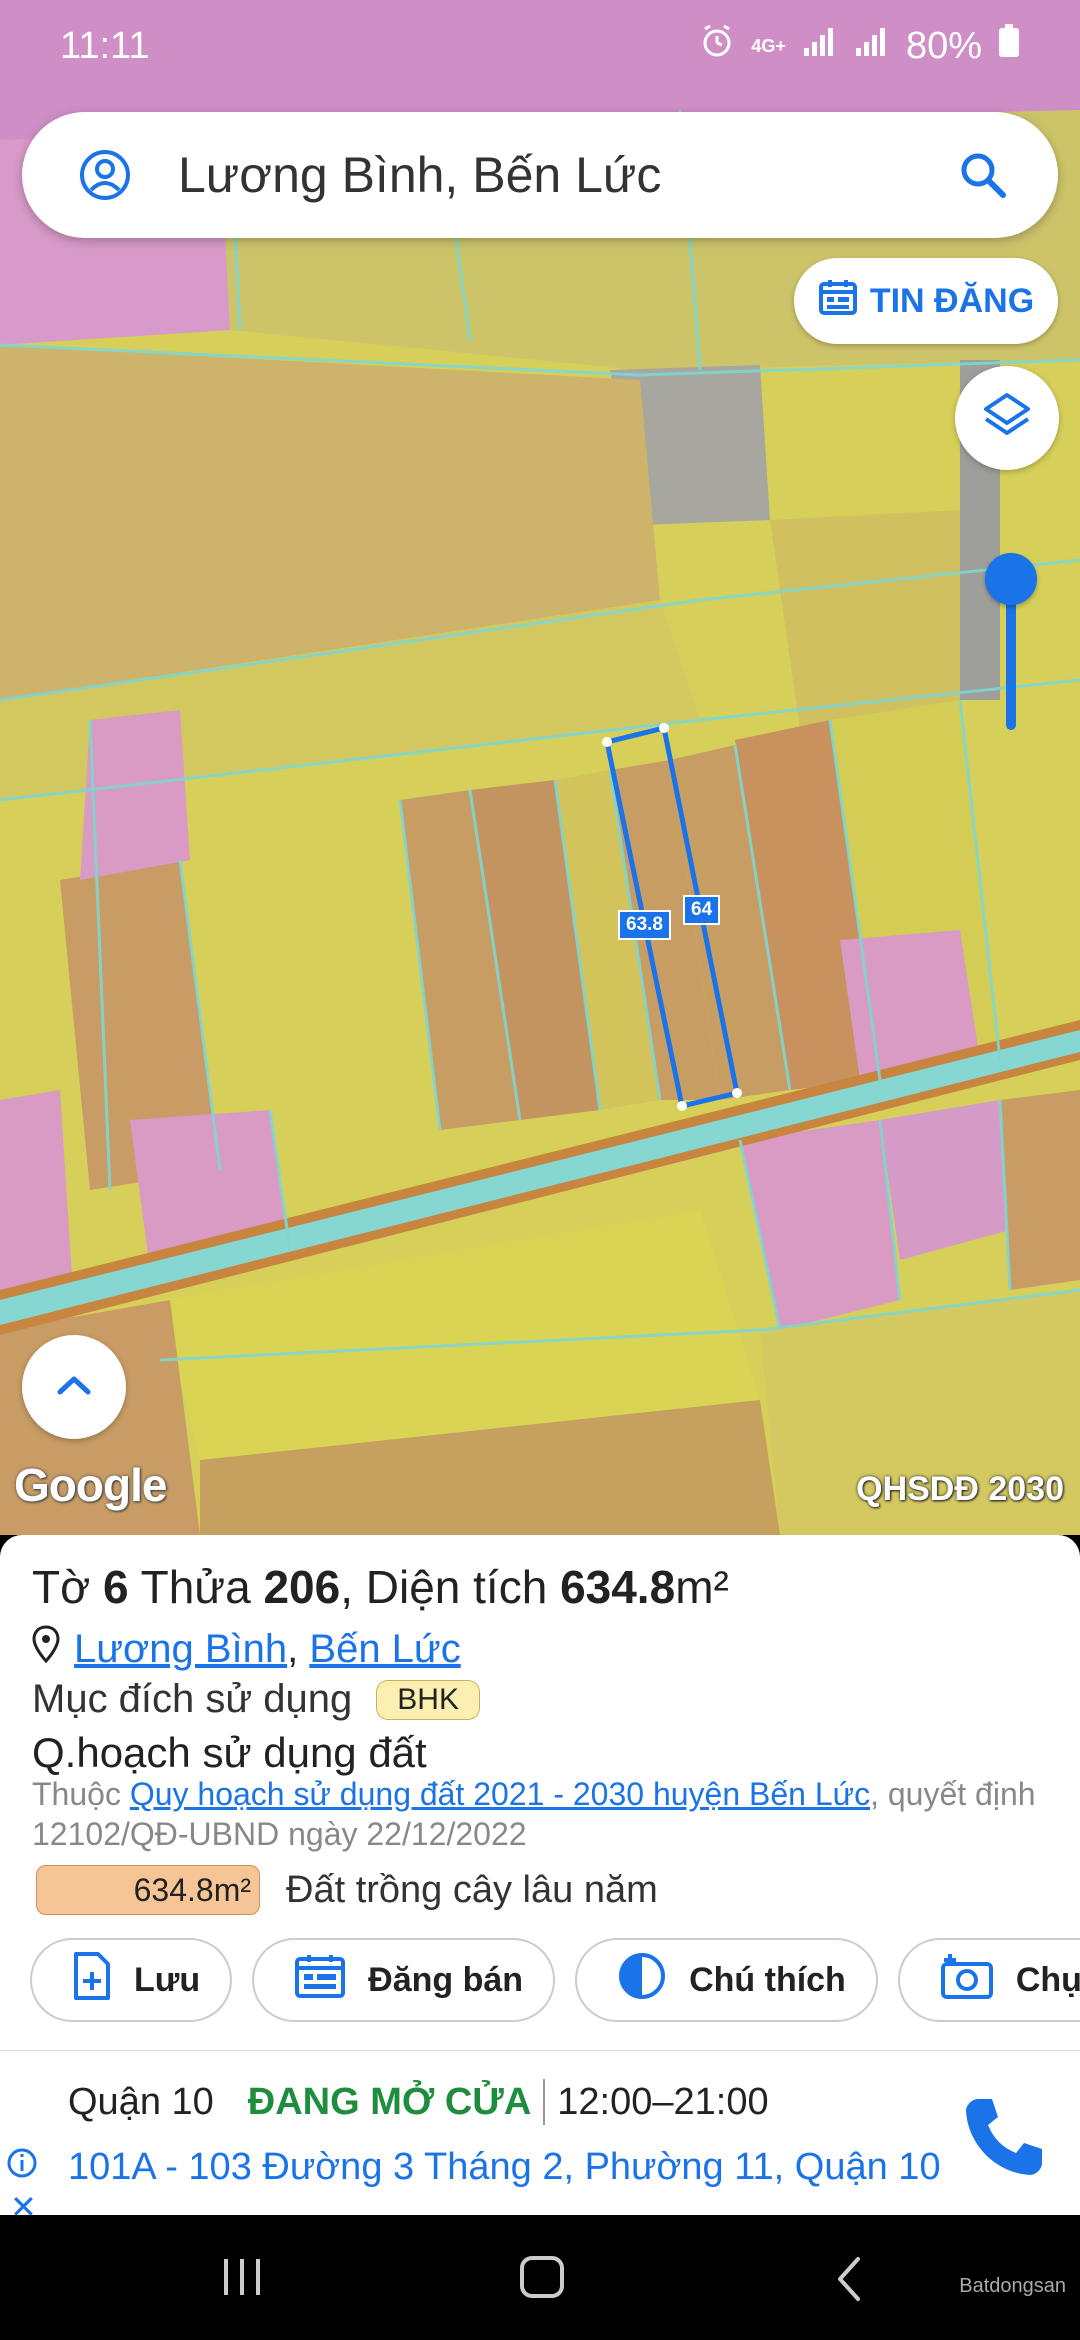 The image size is (1080, 2340). I want to click on layers-button, so click(1007, 418).